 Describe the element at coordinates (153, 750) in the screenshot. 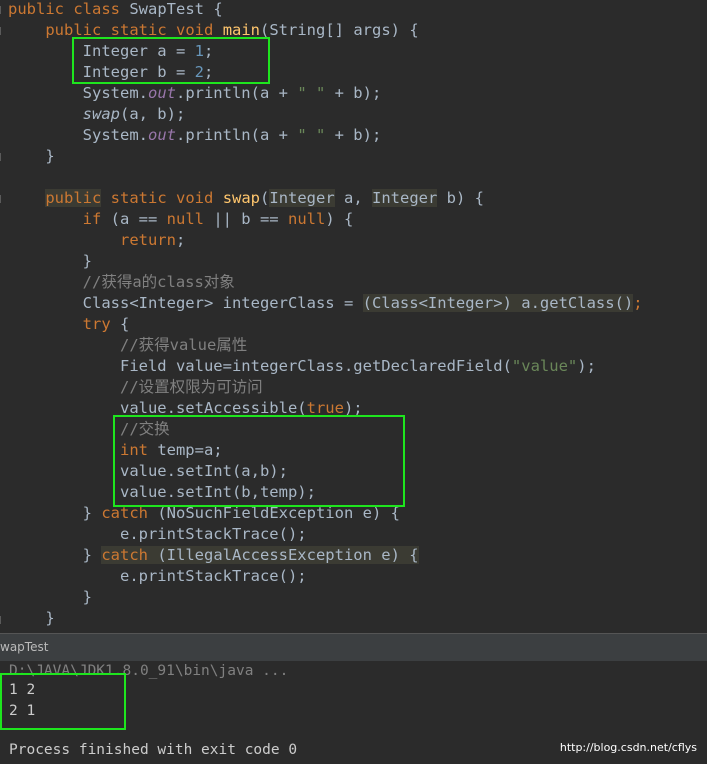

I see `console-exit-message: Process finished with exit code 0` at that location.